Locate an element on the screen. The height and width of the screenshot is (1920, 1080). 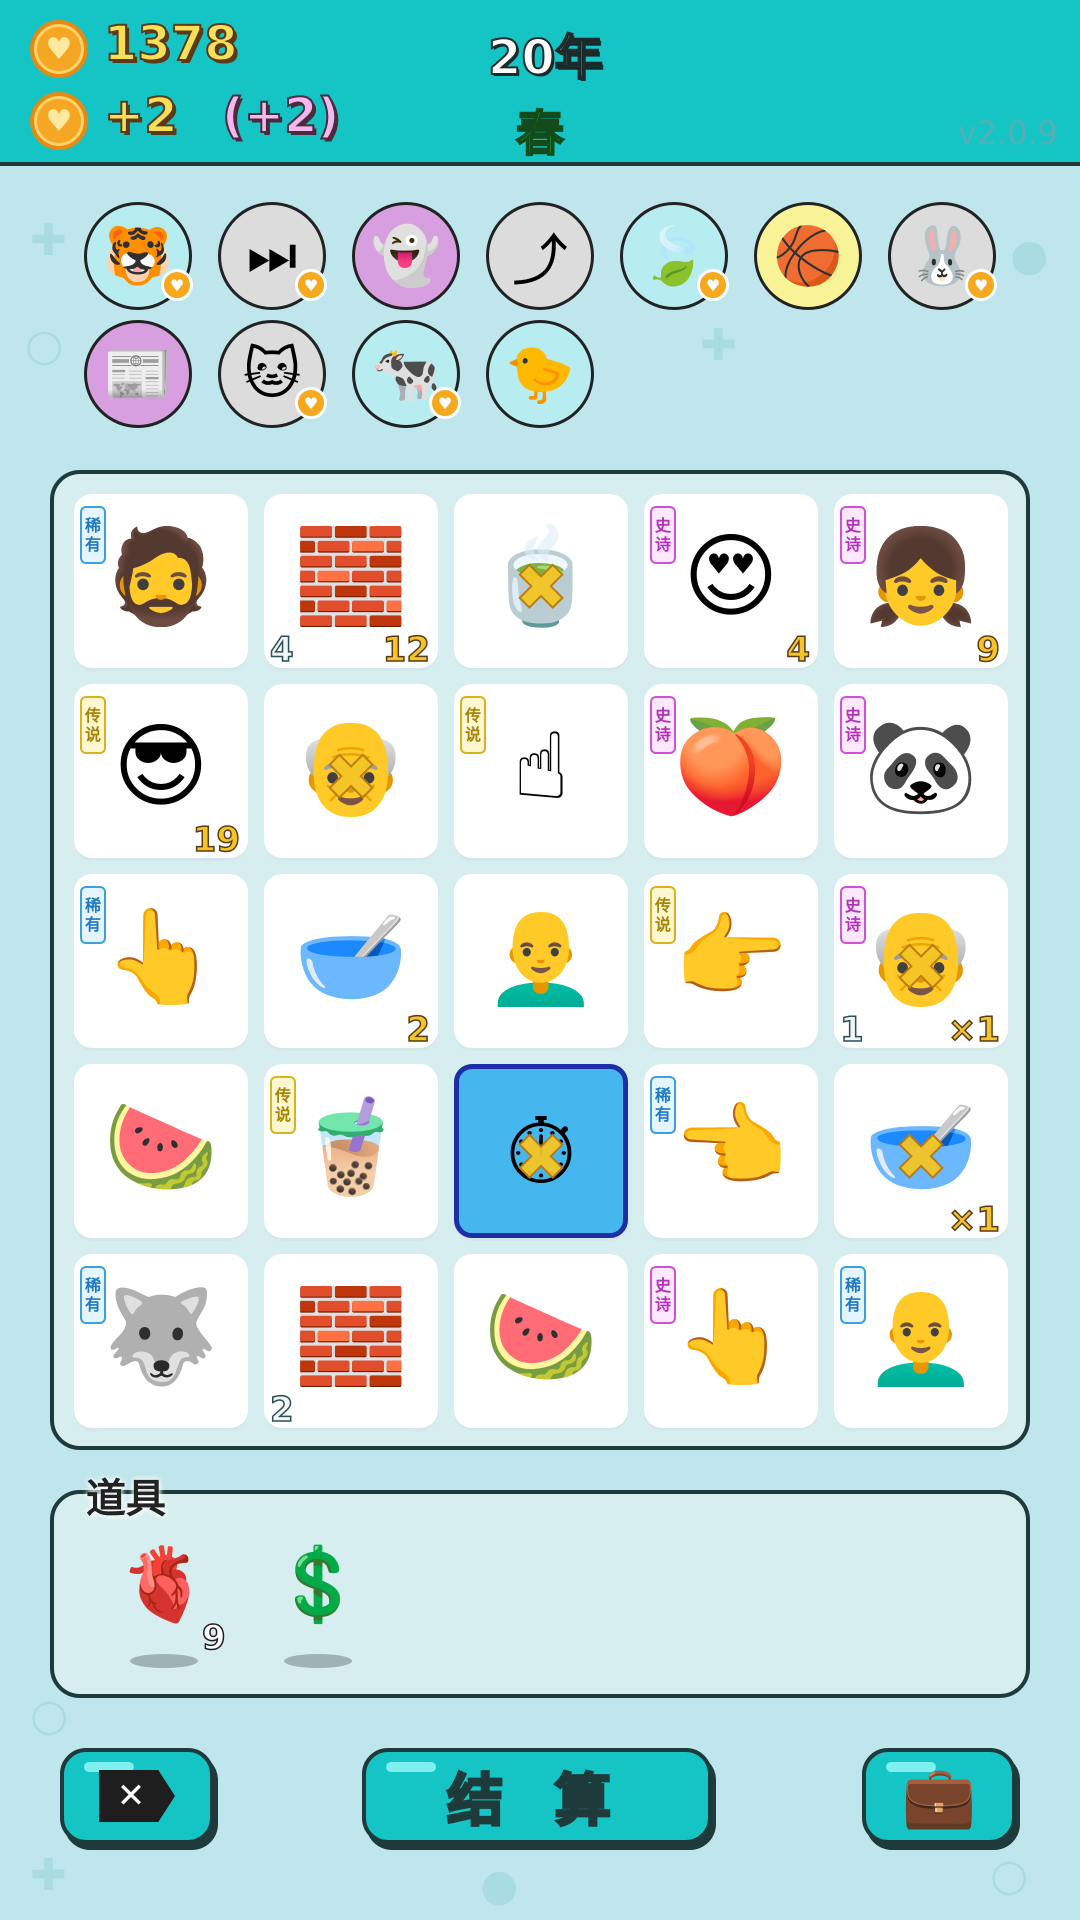
chicken-egg-buff: 🐤 is located at coordinates (540, 374).